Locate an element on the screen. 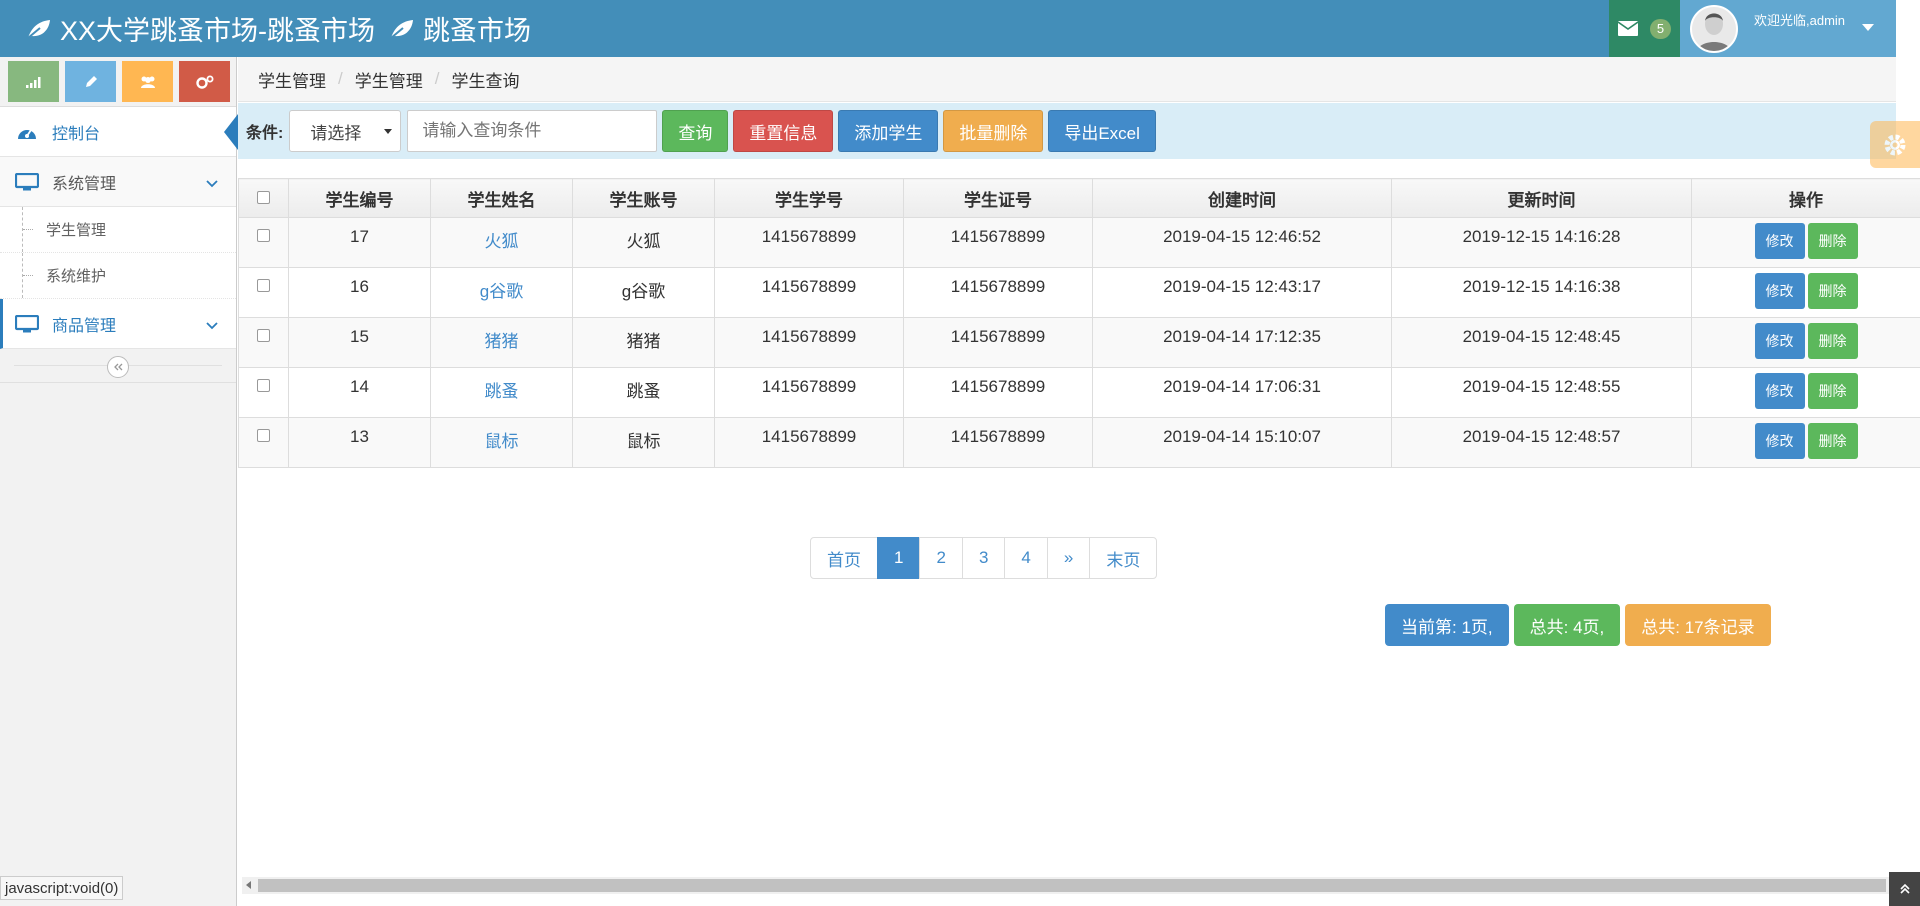 This screenshot has height=906, width=1920. column-header: 学生证号 is located at coordinates (998, 198).